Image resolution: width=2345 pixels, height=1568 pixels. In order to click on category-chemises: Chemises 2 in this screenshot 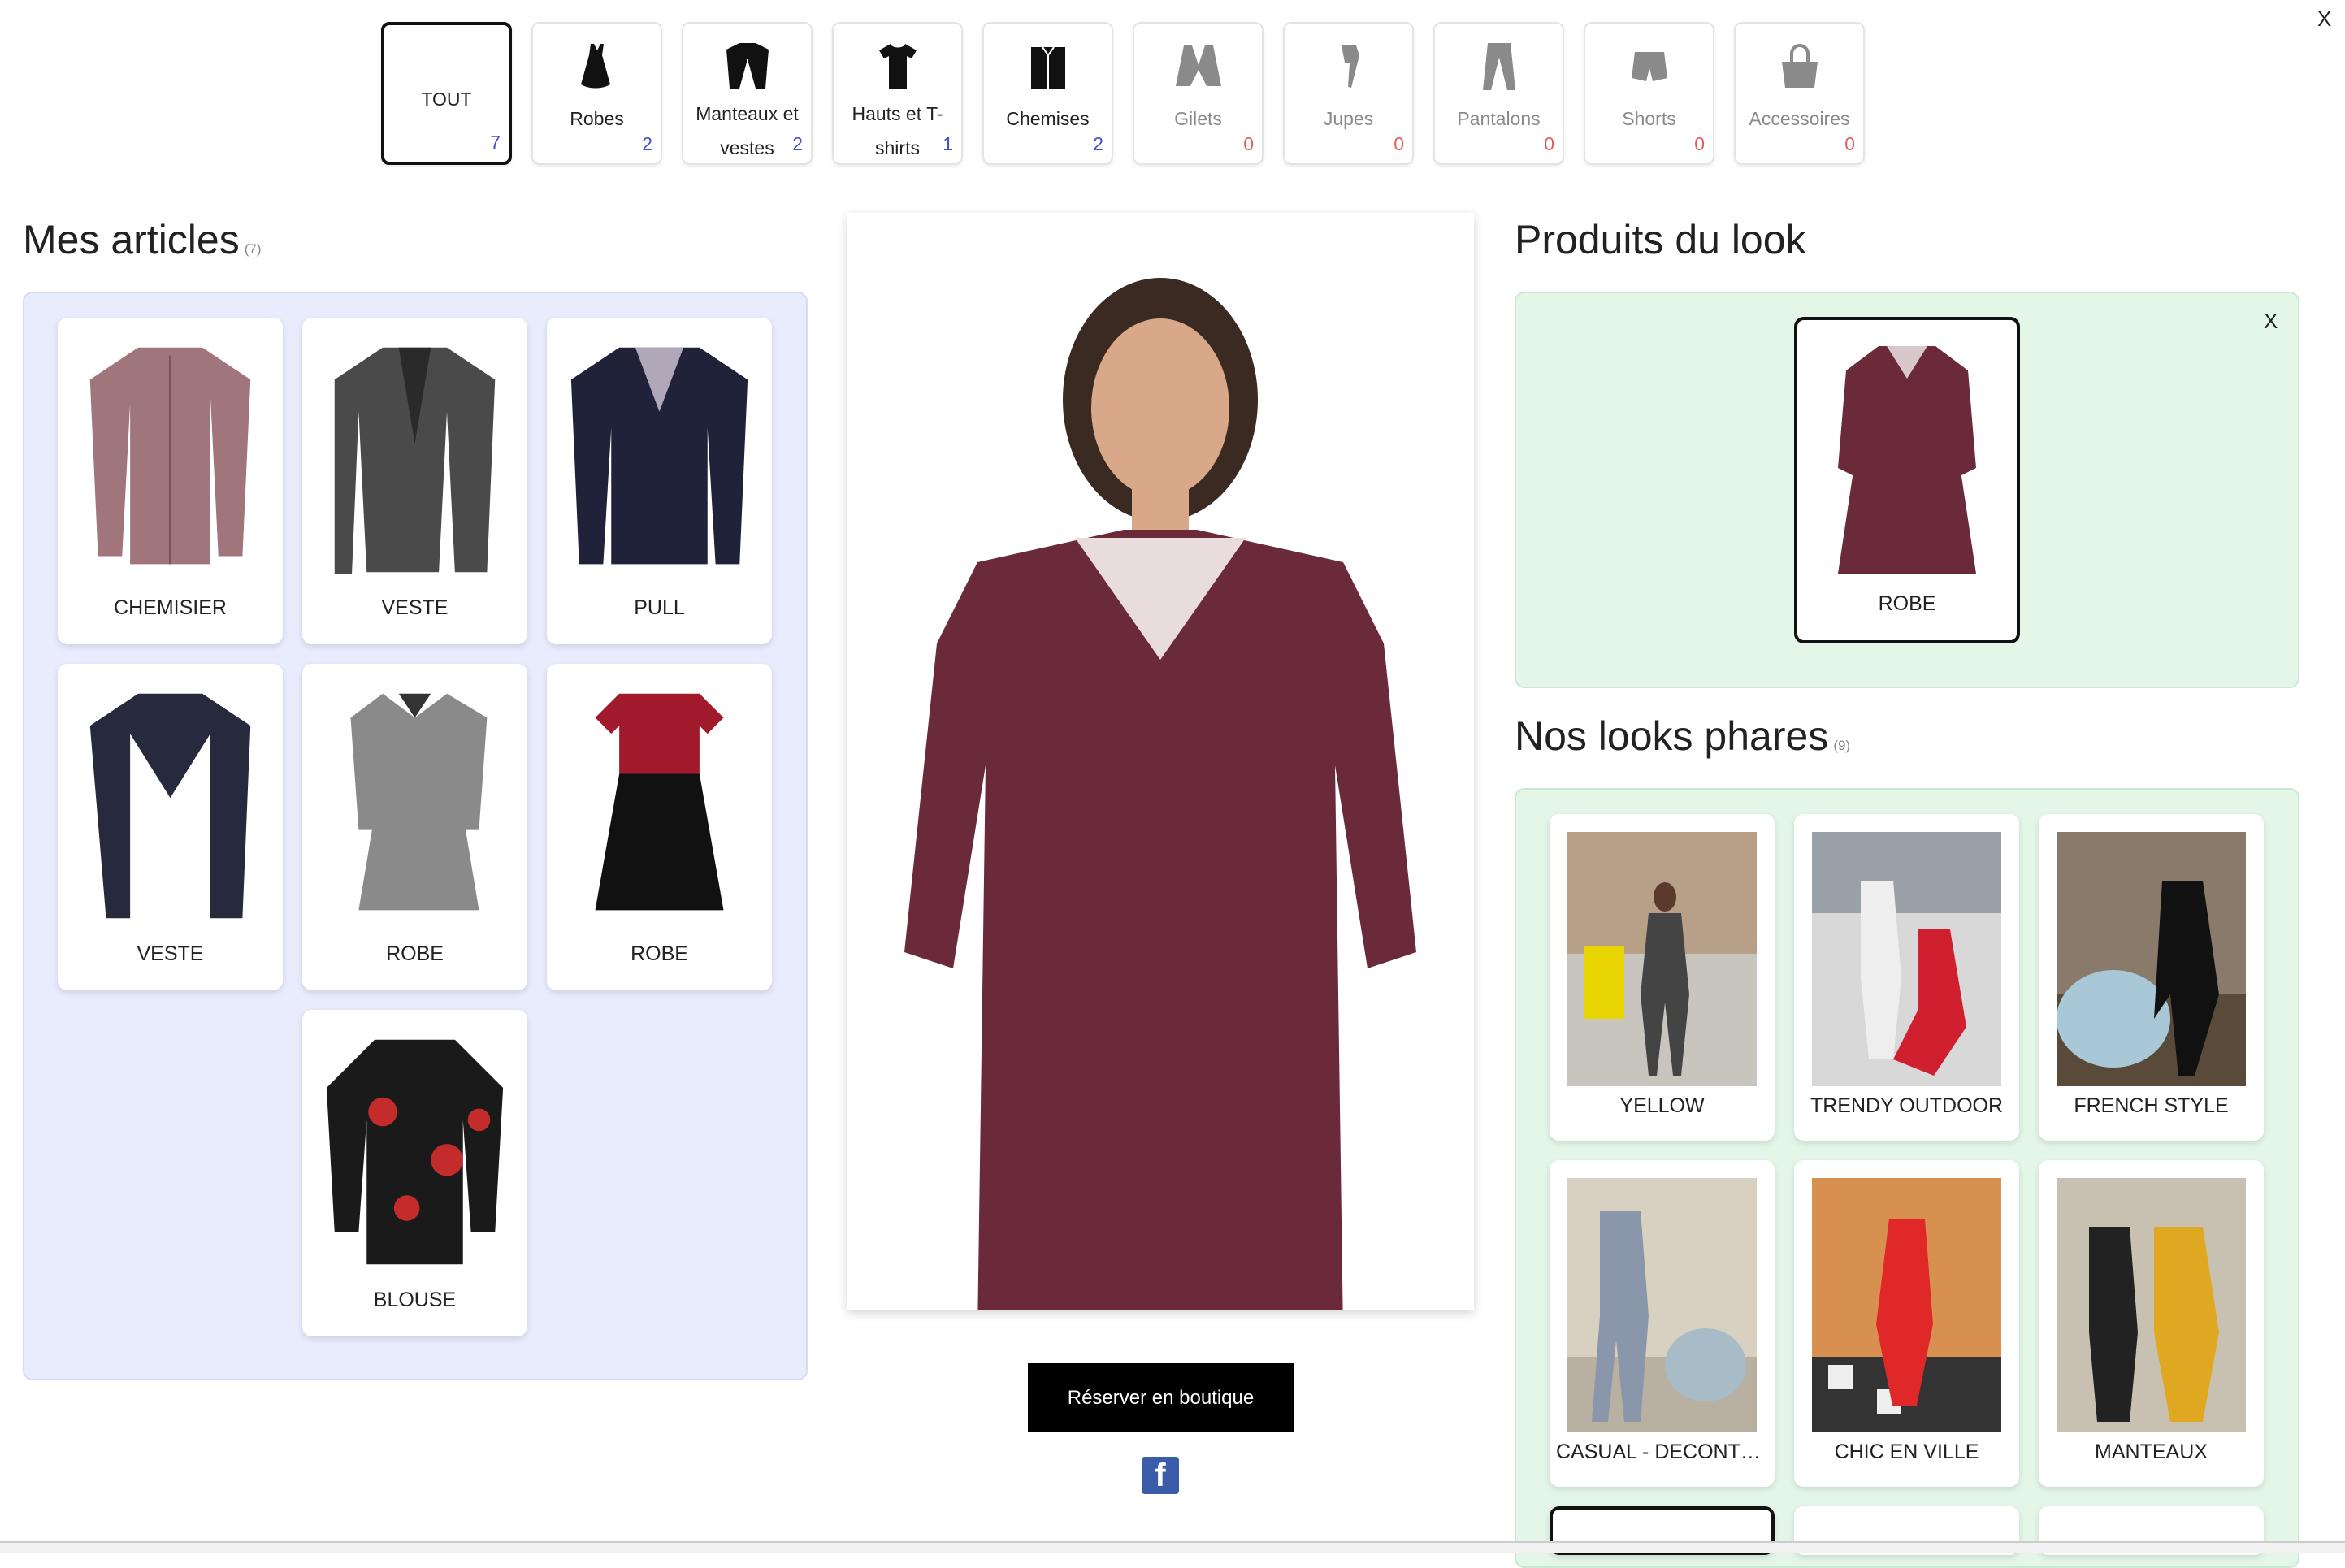, I will do `click(1048, 93)`.